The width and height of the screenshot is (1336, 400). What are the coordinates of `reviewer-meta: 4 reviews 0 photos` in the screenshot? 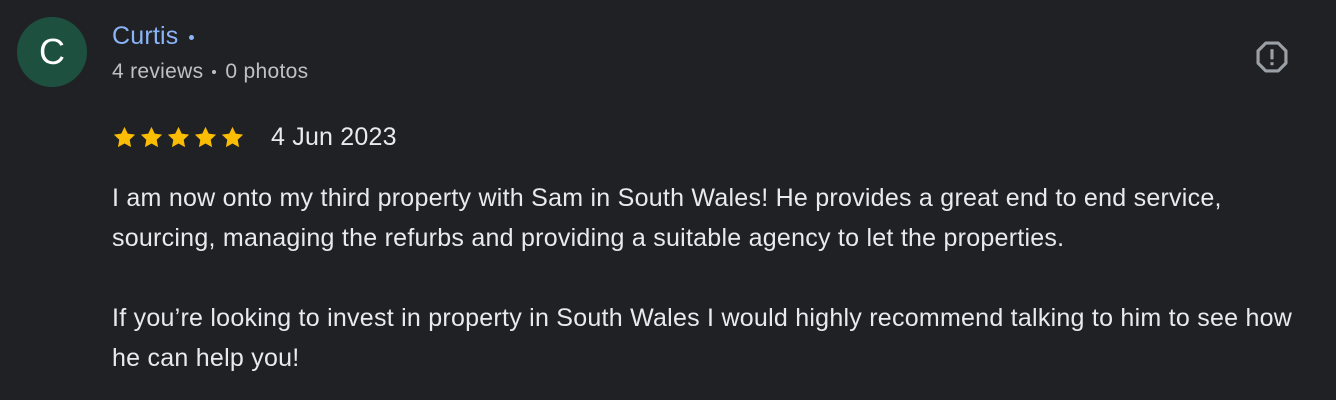 It's located at (210, 72).